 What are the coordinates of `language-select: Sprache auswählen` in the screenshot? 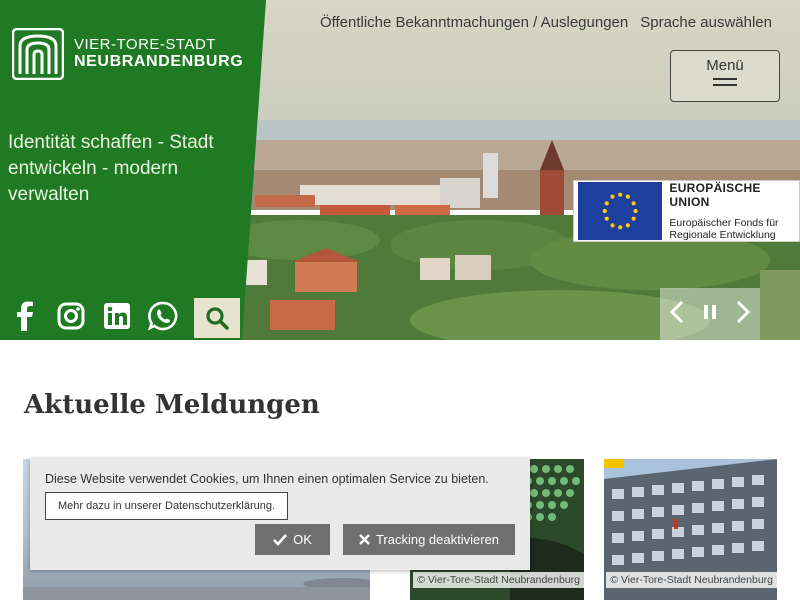 It's located at (706, 22).